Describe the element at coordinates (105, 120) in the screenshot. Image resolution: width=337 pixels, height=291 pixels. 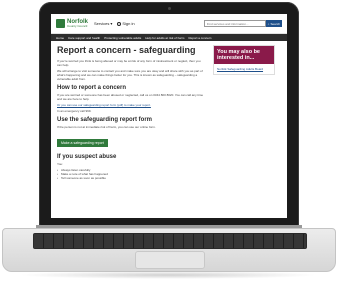
I see `section-heading-form: Use the safeguarding report form` at that location.